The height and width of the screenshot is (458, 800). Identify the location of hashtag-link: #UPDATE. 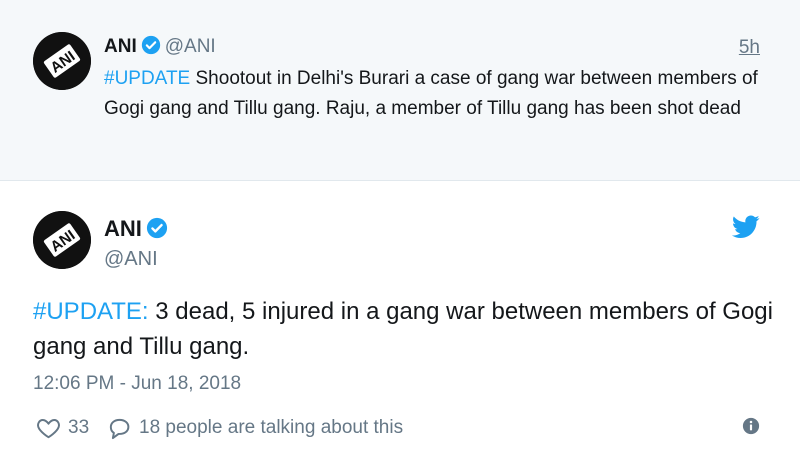
(147, 78).